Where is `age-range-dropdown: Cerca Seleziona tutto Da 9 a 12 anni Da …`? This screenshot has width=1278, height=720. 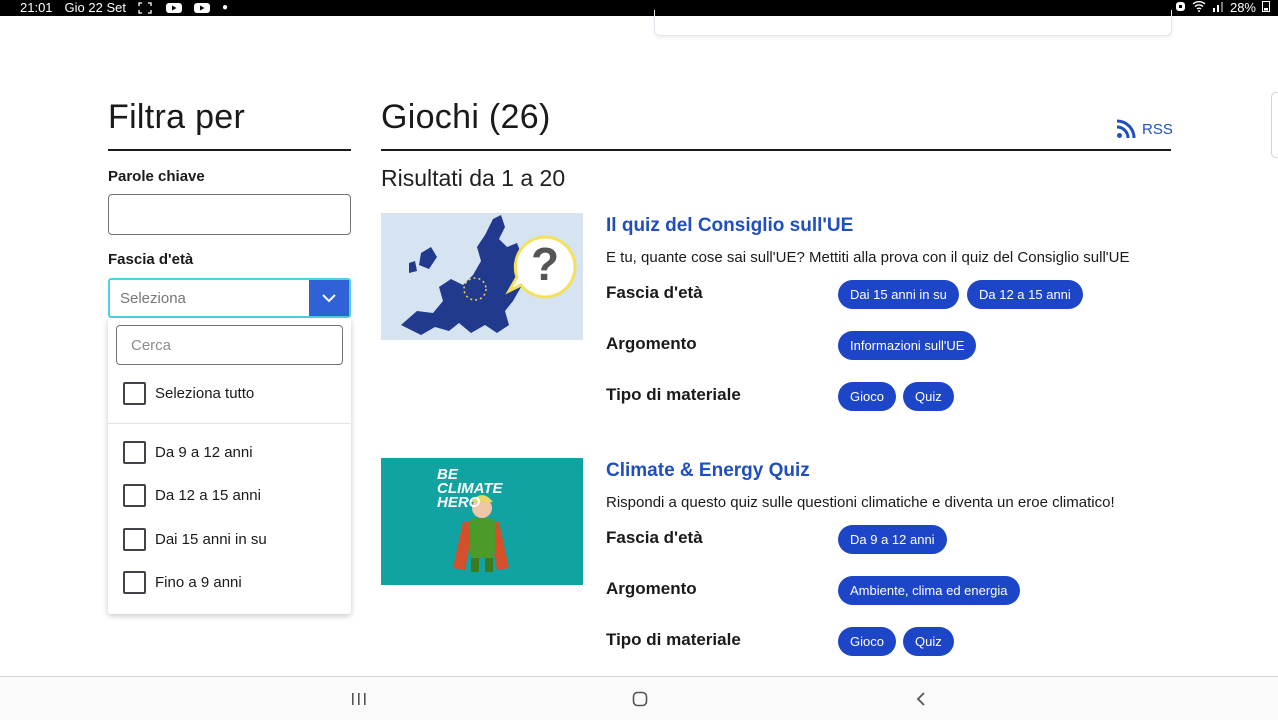
age-range-dropdown: Cerca Seleziona tutto Da 9 a 12 anni Da … is located at coordinates (229, 466).